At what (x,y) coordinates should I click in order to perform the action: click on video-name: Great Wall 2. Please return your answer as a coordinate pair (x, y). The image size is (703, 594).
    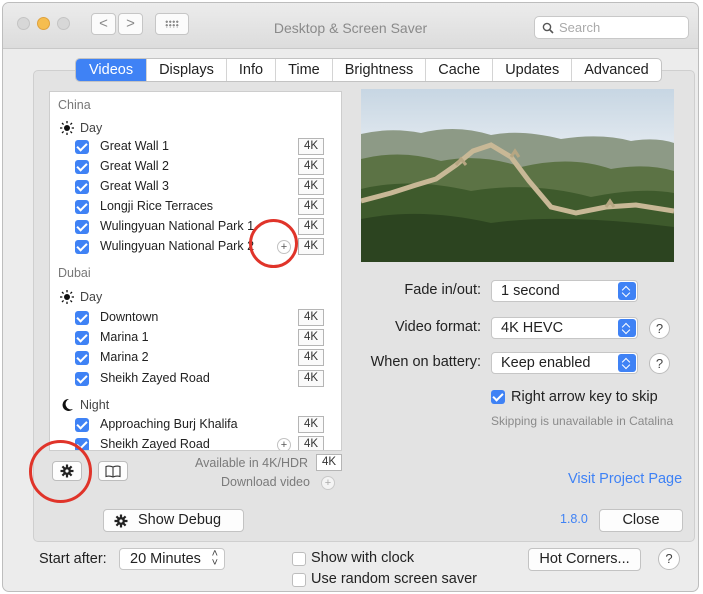
    Looking at the image, I should click on (135, 166).